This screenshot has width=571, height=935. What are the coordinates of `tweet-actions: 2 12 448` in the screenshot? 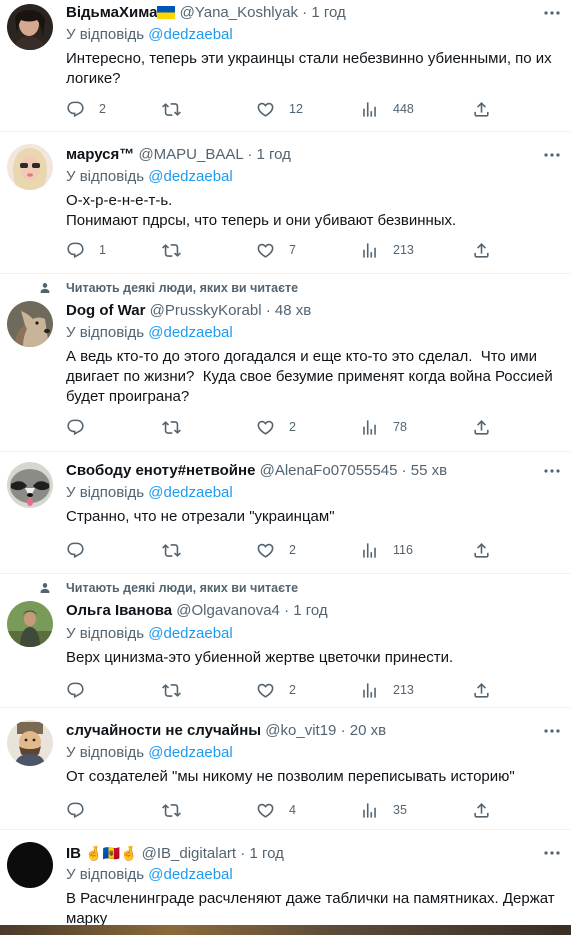 It's located at (286, 109).